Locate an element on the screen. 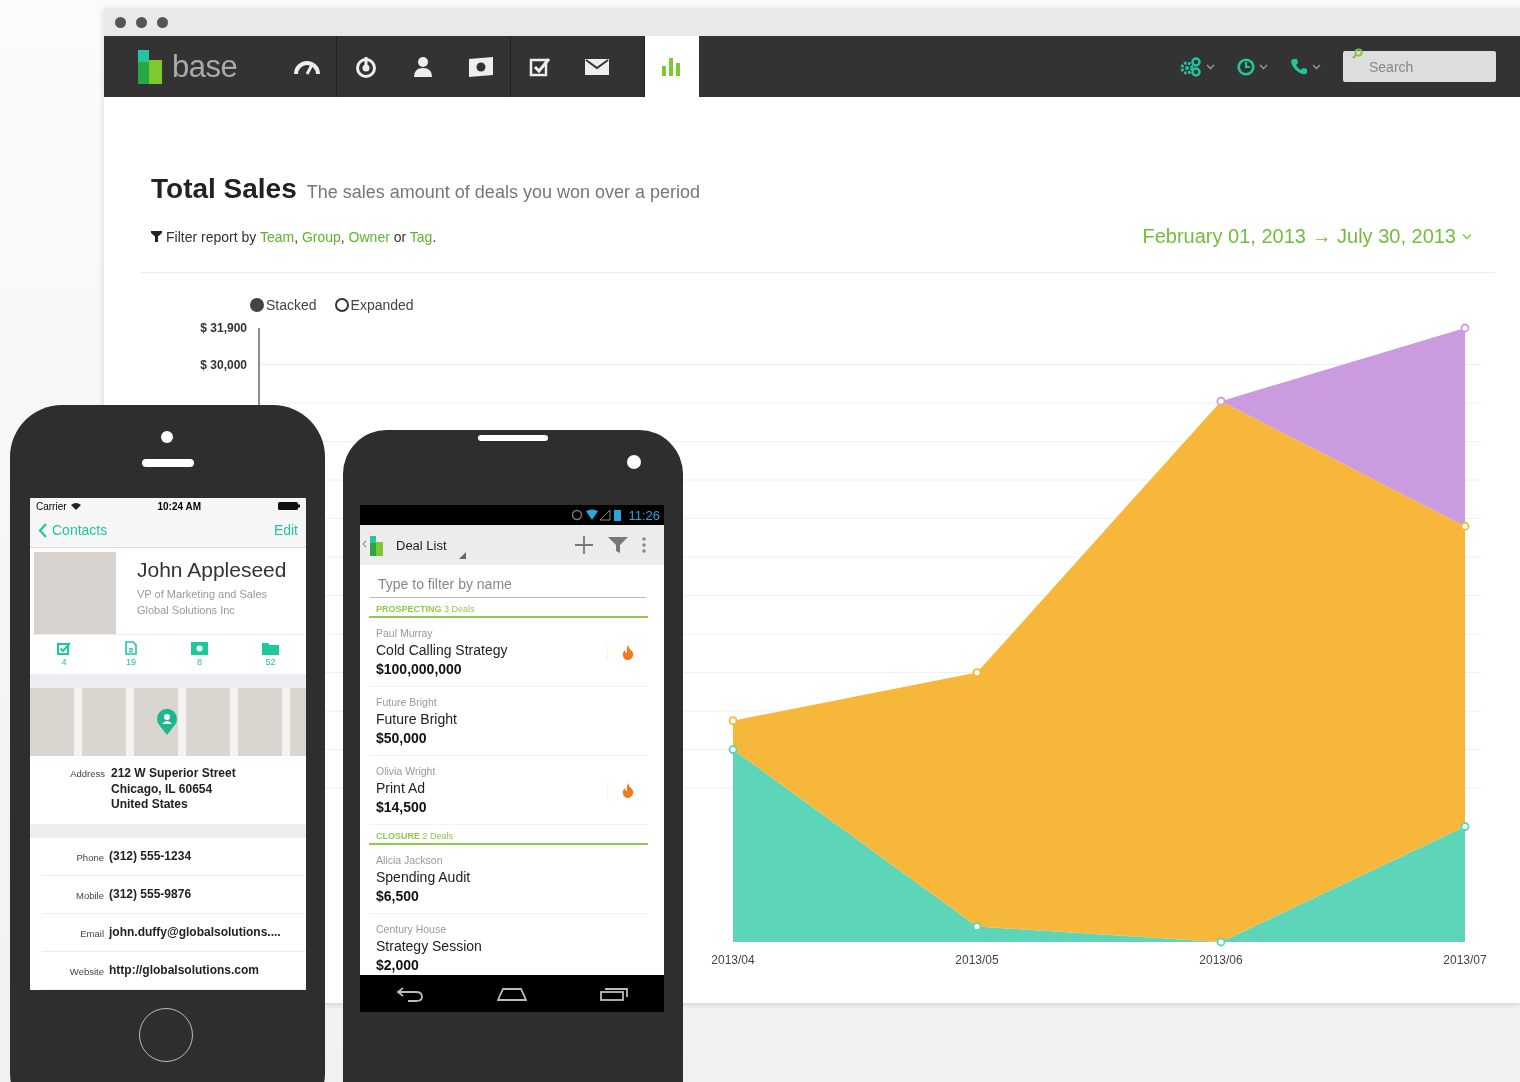 The height and width of the screenshot is (1082, 1520). x-axis-label: 2013/07 is located at coordinates (1465, 960).